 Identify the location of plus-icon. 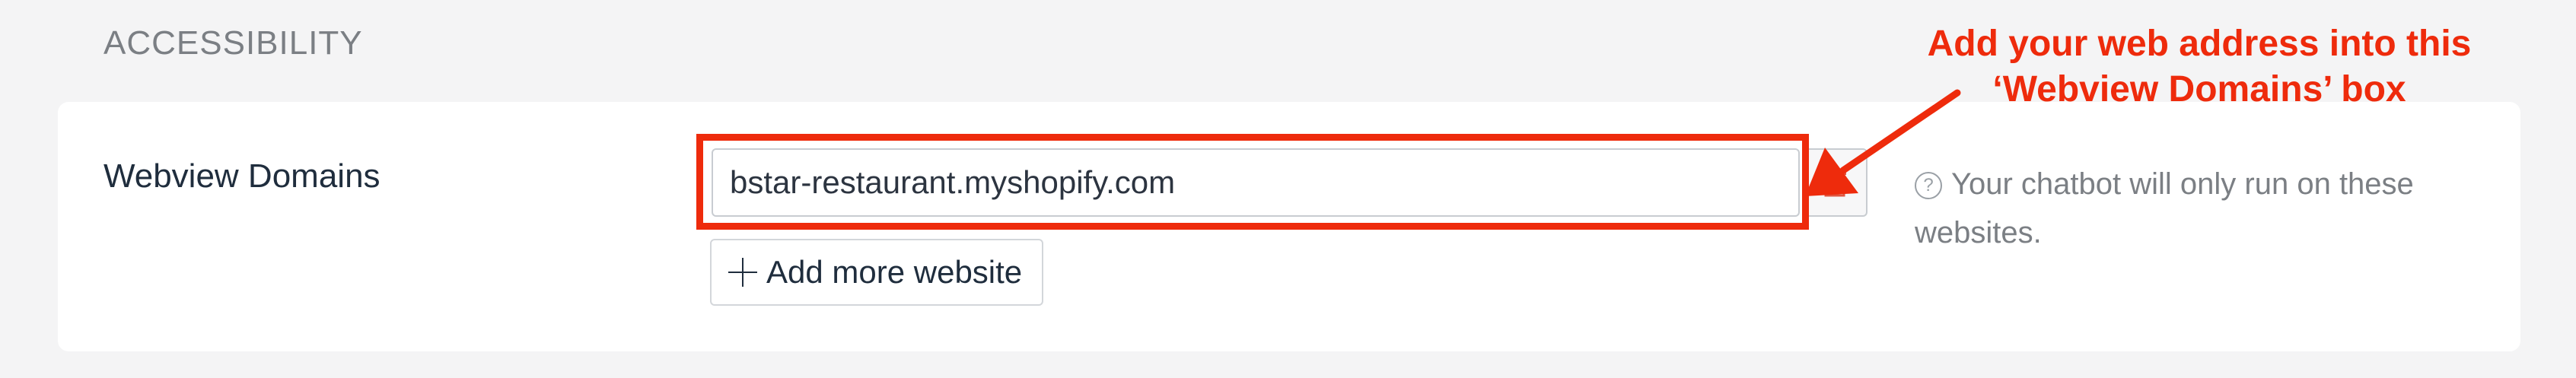
(742, 272).